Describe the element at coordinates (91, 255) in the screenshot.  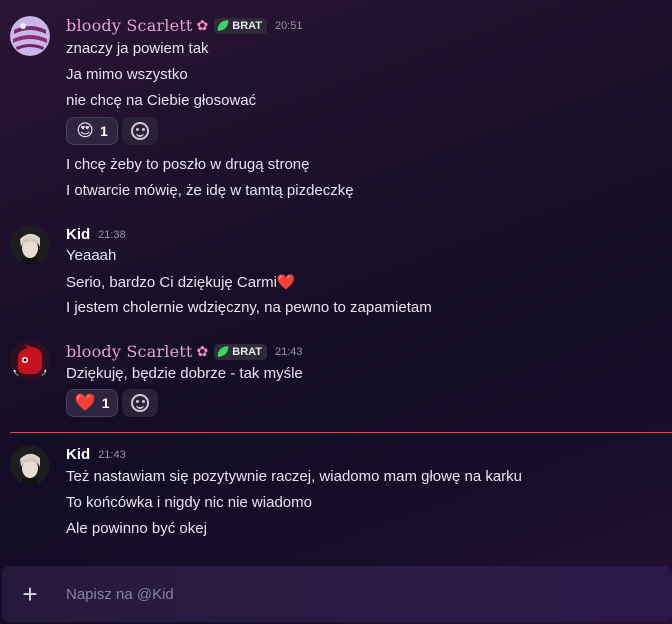
I see `message-text: Yeaaah` at that location.